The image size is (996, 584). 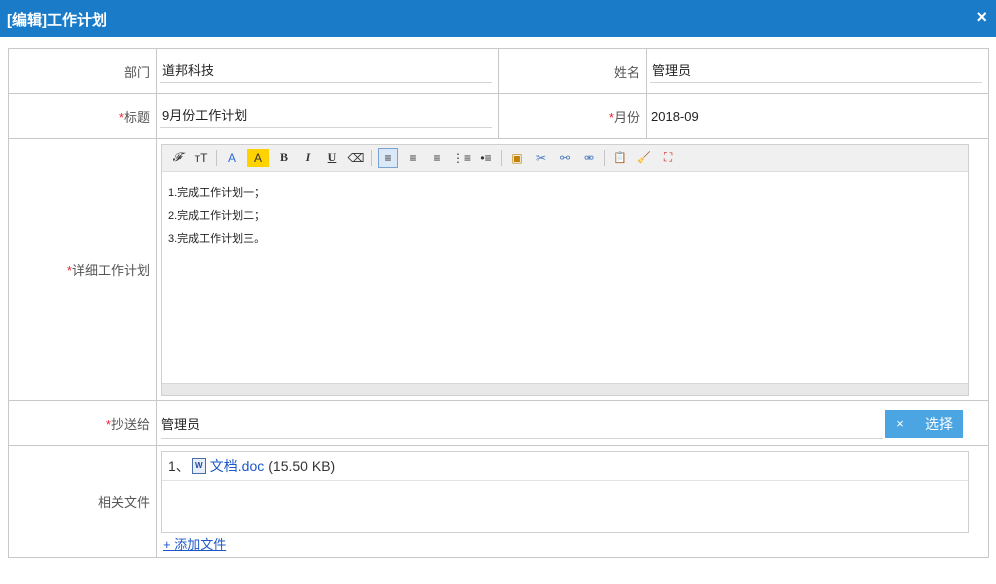 What do you see at coordinates (82, 501) in the screenshot?
I see `files-label: 相关文件` at bounding box center [82, 501].